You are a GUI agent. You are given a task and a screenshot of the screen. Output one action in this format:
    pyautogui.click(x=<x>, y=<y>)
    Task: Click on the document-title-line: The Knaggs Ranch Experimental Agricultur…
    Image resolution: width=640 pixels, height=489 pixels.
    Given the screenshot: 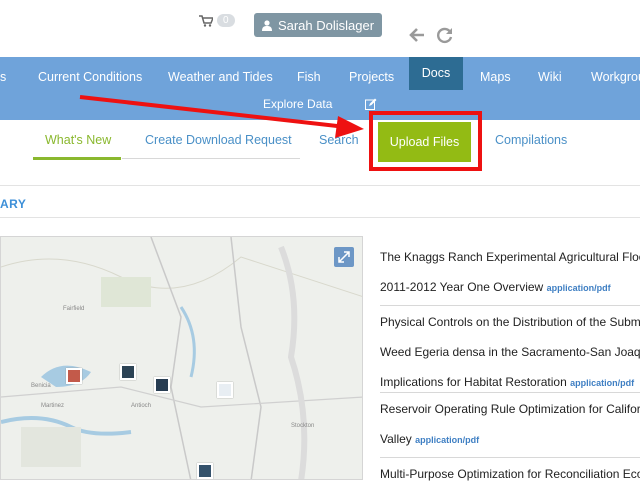 What is the action you would take?
    pyautogui.click(x=510, y=257)
    